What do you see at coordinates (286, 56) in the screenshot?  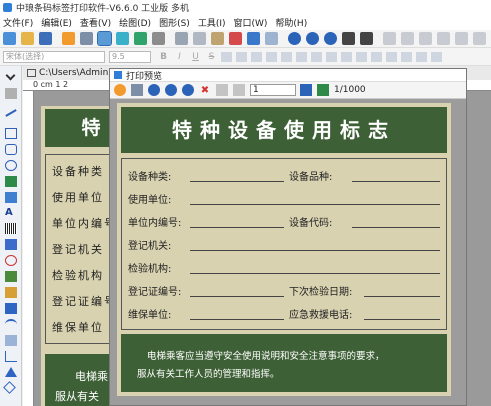 I see `line-spacing-icon` at bounding box center [286, 56].